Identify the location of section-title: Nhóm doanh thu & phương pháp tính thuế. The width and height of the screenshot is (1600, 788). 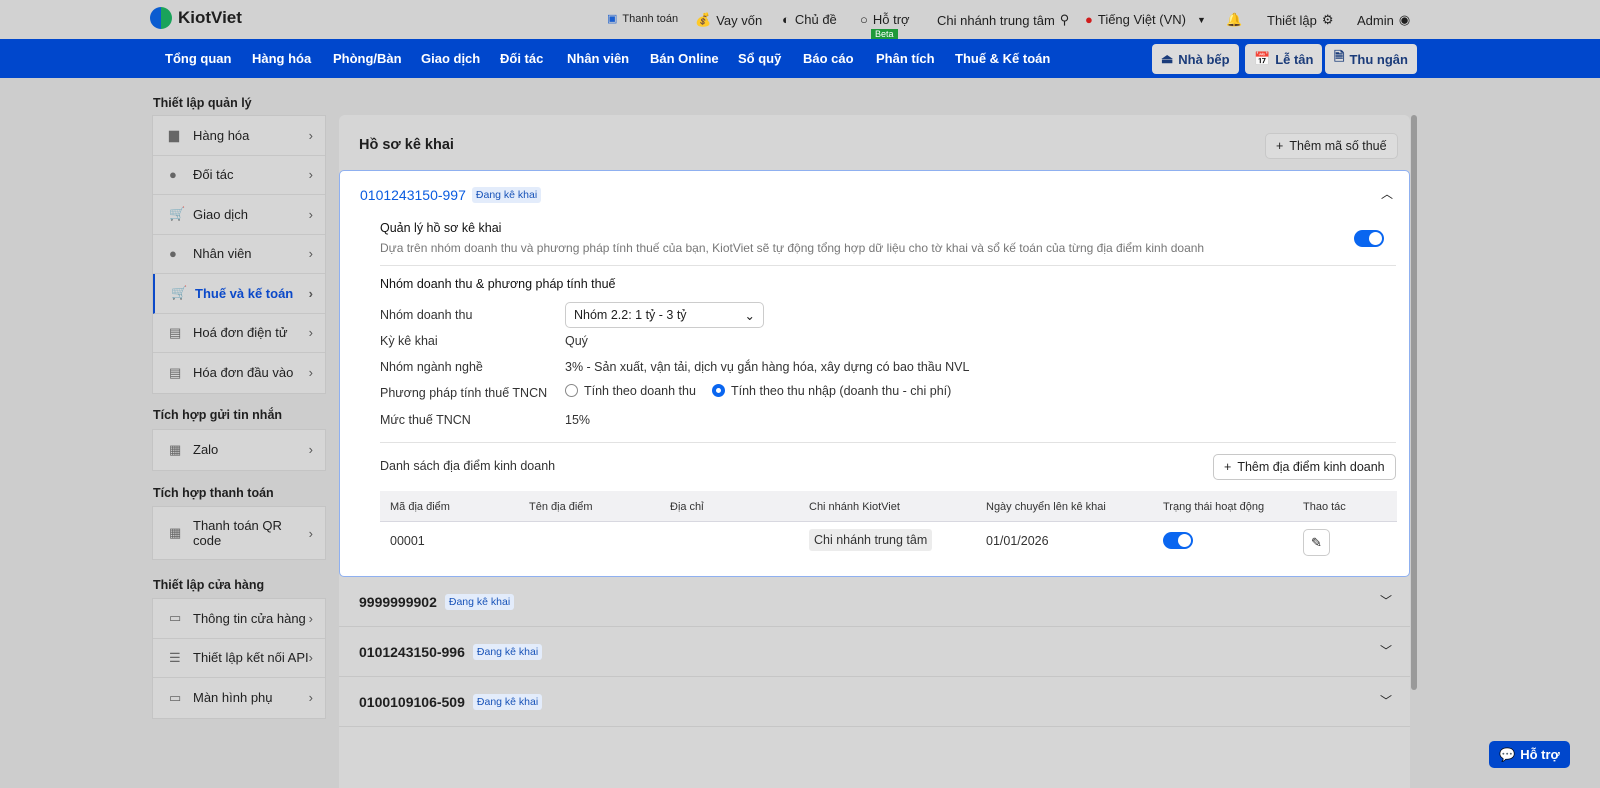
(498, 284).